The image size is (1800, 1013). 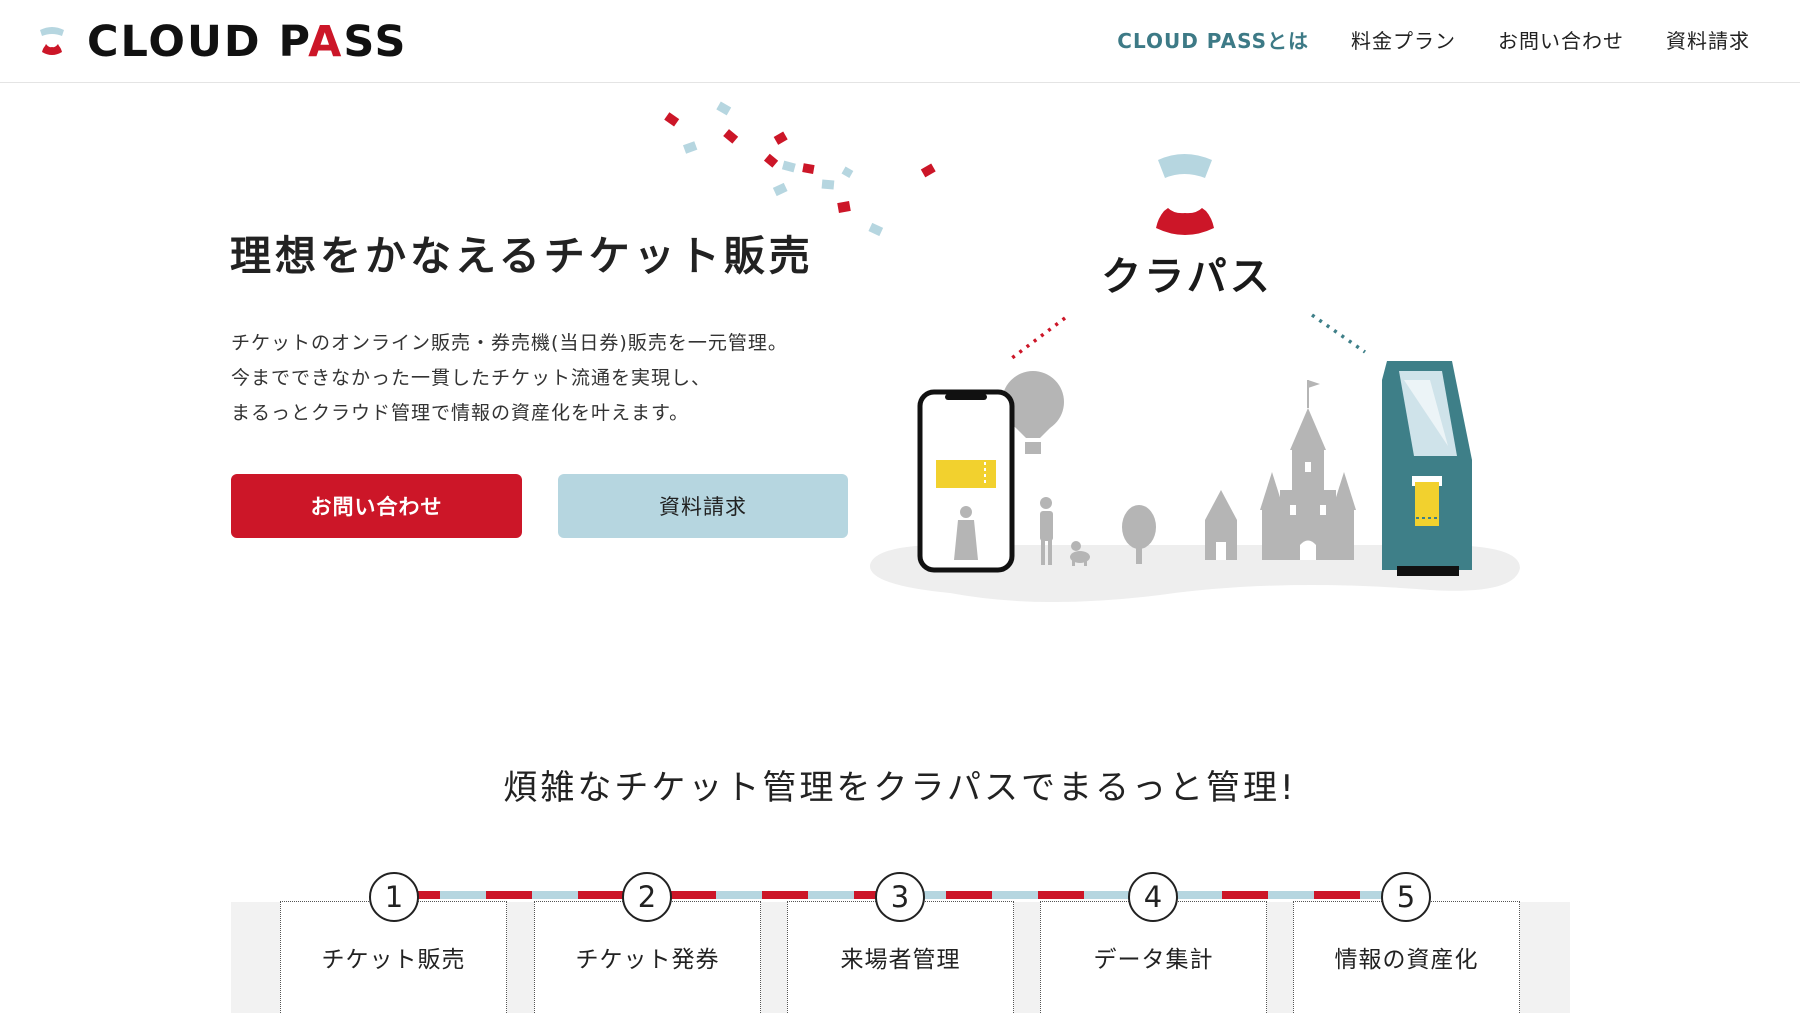 I want to click on contact-button: お問い合わせ, so click(x=376, y=506).